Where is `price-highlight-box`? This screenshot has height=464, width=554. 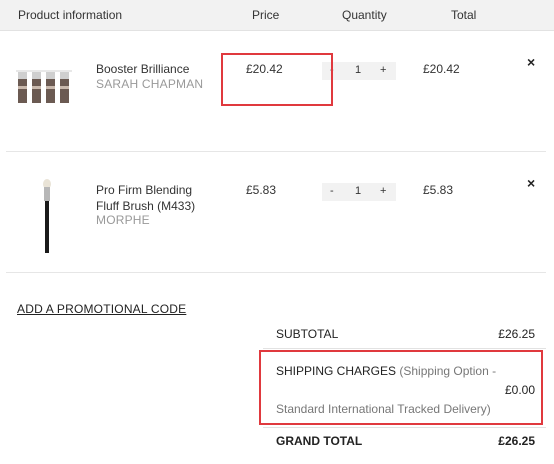
price-highlight-box is located at coordinates (277, 79).